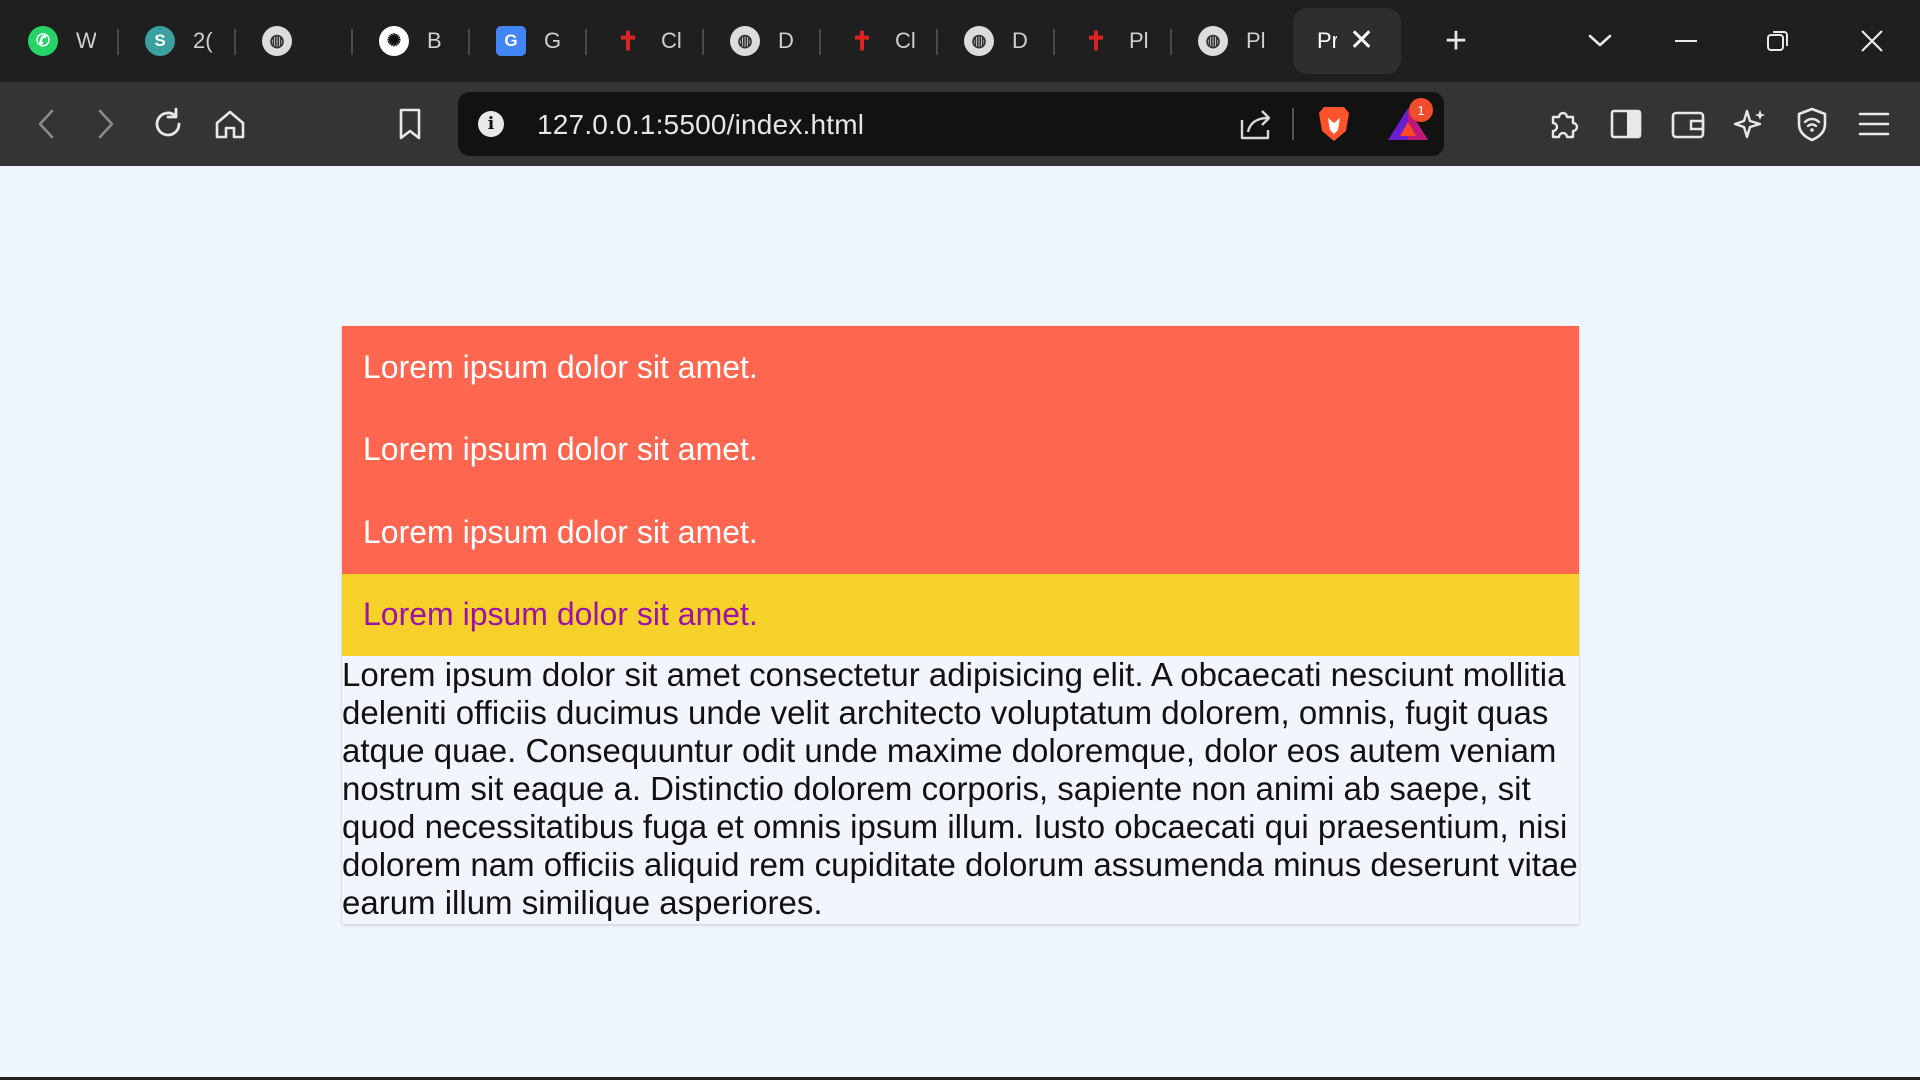 The height and width of the screenshot is (1080, 1920). What do you see at coordinates (1293, 124) in the screenshot?
I see `url-divider` at bounding box center [1293, 124].